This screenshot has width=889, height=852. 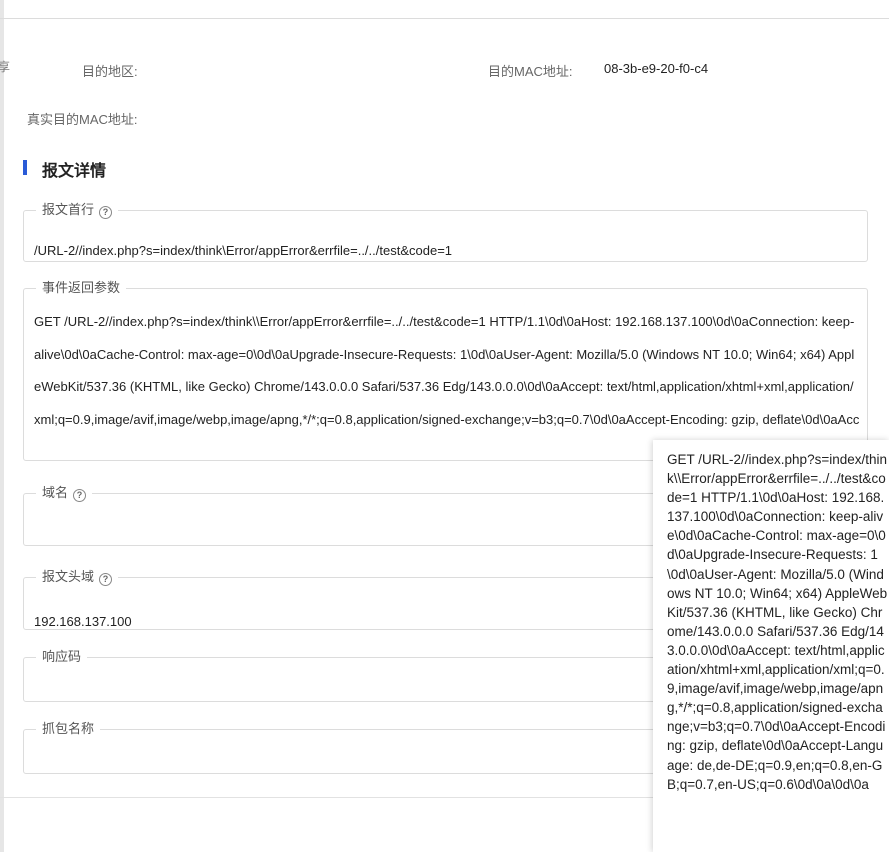 I want to click on response-code-legend: 响应码, so click(x=61, y=657).